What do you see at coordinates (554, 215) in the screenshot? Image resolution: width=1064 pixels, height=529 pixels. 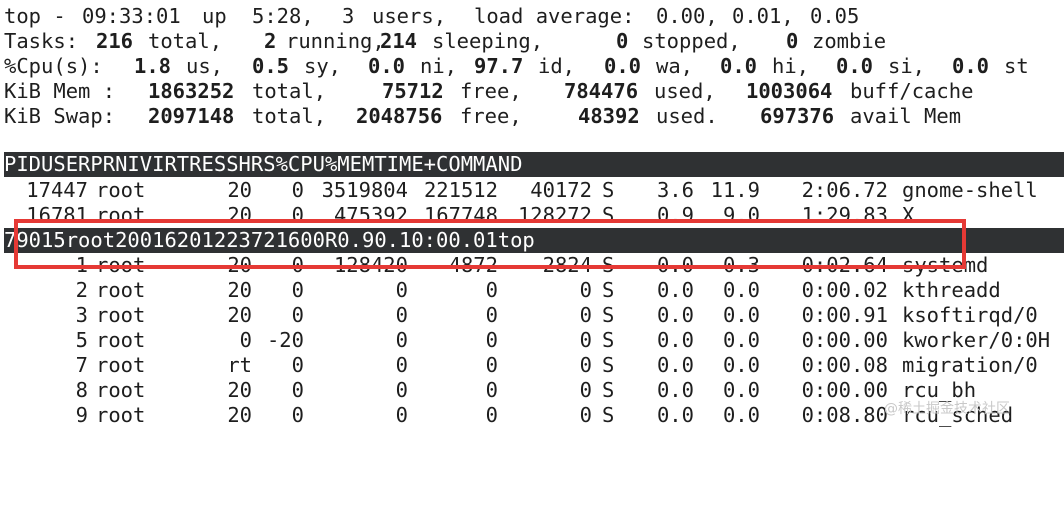 I see `cell-shr: 128272` at bounding box center [554, 215].